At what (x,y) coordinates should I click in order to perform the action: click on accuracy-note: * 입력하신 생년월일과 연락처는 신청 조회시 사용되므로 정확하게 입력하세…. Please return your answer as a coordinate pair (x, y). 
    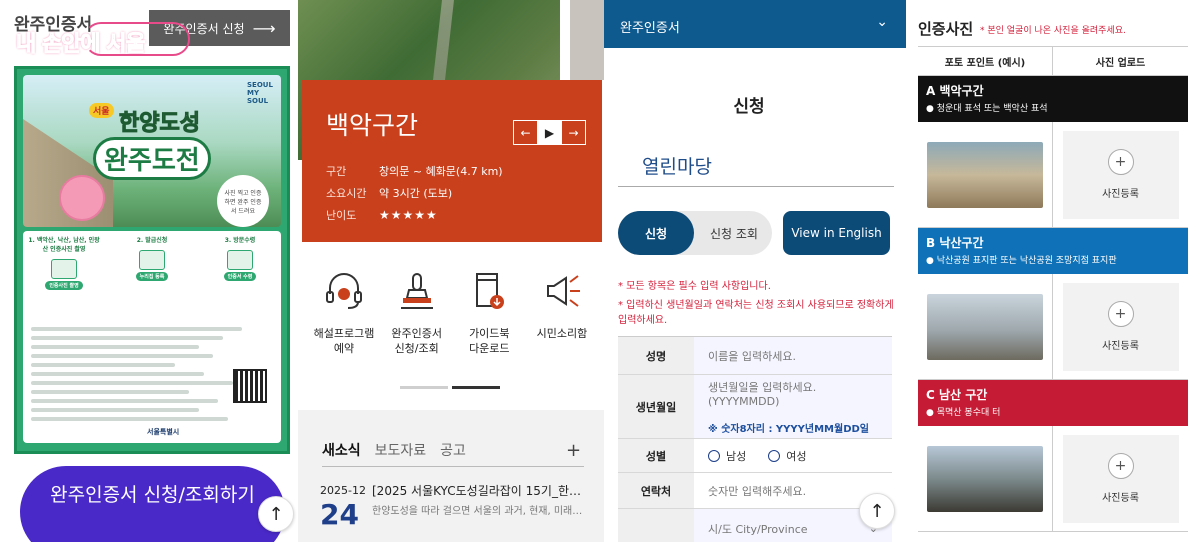
    Looking at the image, I should click on (756, 313).